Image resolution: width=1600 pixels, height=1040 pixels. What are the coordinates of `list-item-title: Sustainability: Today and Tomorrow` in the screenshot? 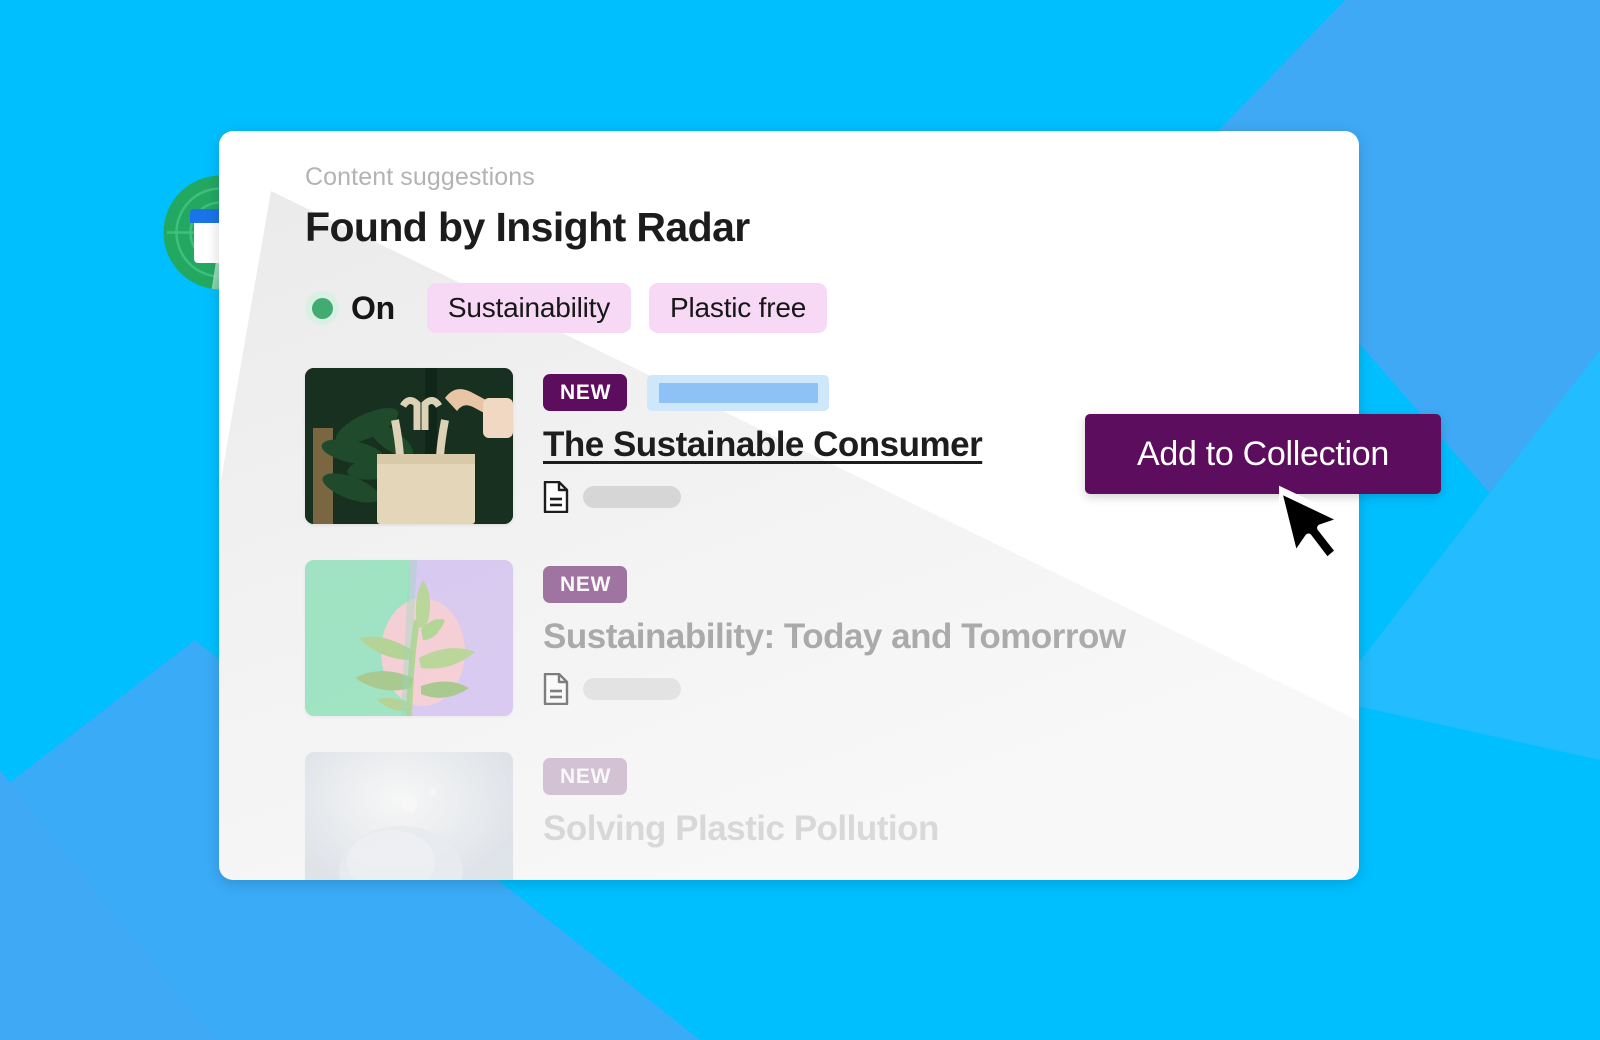 It's located at (929, 637).